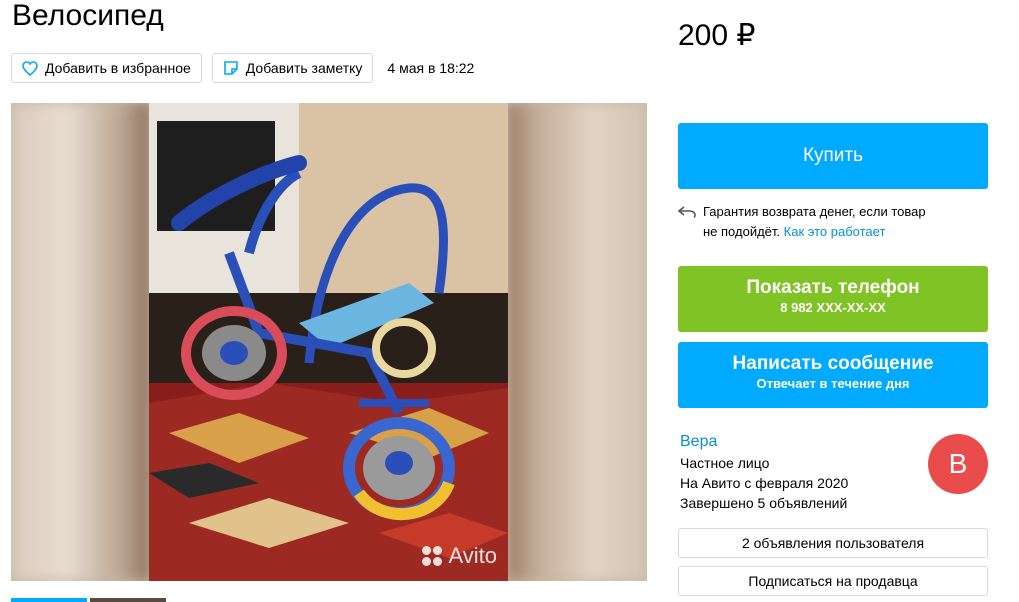  What do you see at coordinates (230, 68) in the screenshot?
I see `note-icon` at bounding box center [230, 68].